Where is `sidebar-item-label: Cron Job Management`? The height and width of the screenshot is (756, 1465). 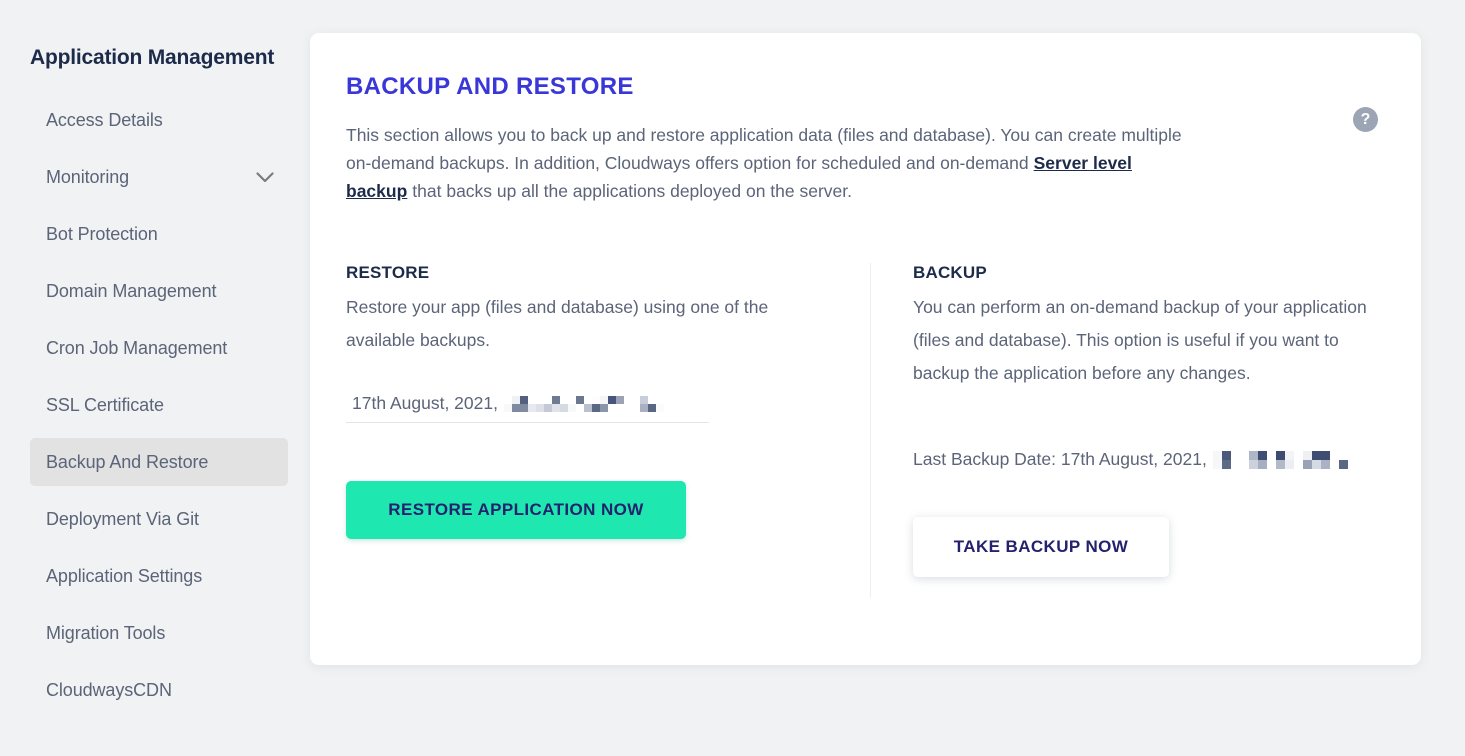
sidebar-item-label: Cron Job Management is located at coordinates (137, 347).